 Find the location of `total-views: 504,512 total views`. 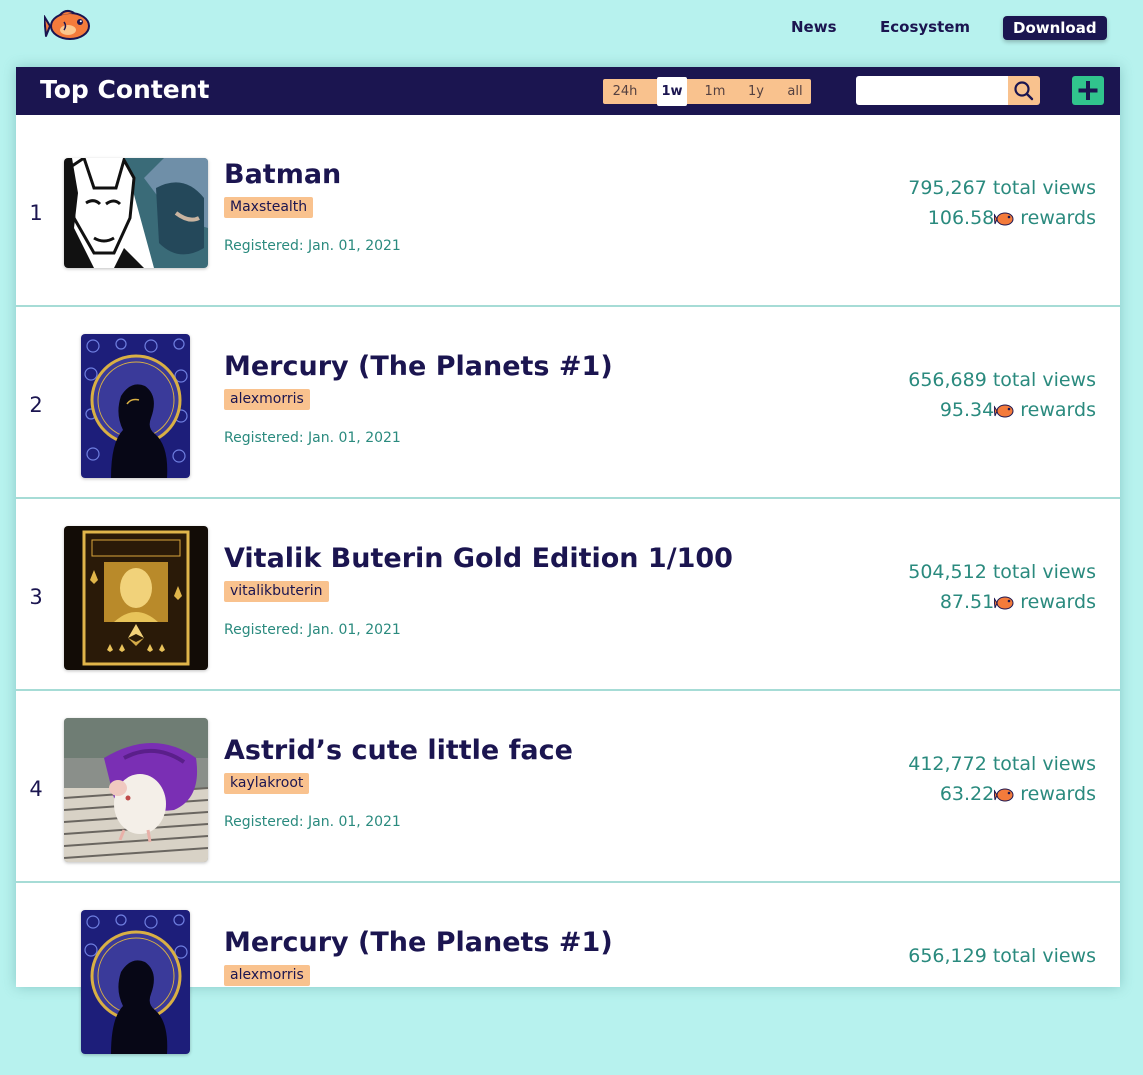

total-views: 504,512 total views is located at coordinates (1002, 572).